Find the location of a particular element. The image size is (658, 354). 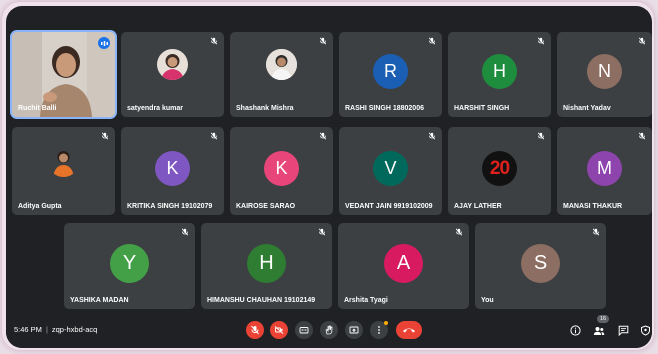

avatar: S is located at coordinates (540, 263).